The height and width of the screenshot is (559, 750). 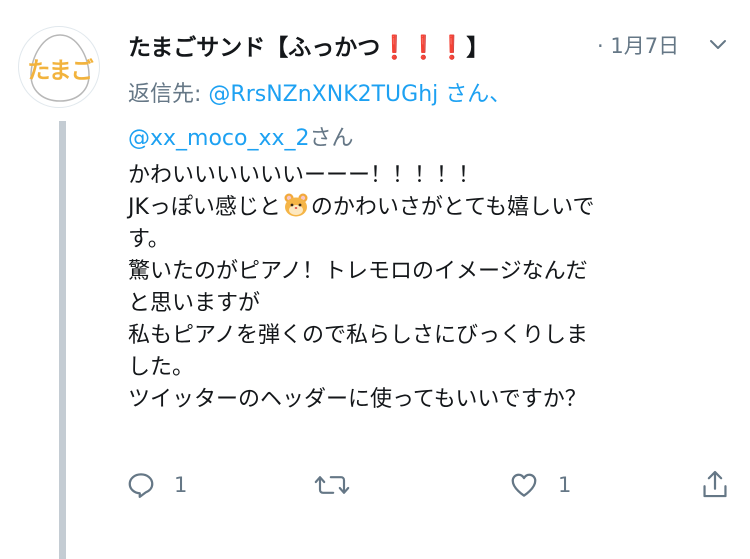 What do you see at coordinates (62, 340) in the screenshot?
I see `thread-line` at bounding box center [62, 340].